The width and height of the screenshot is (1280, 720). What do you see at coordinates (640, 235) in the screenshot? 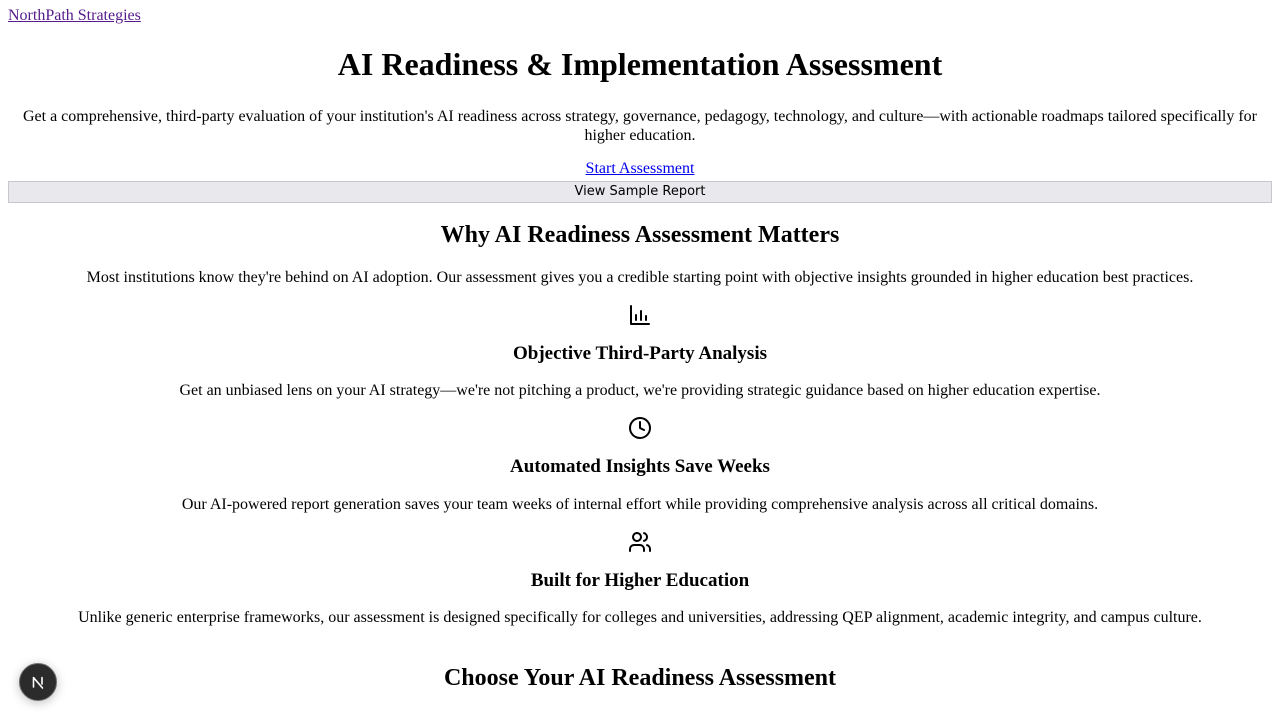
I see `why-heading: Why AI Readiness Assessment Matters` at bounding box center [640, 235].